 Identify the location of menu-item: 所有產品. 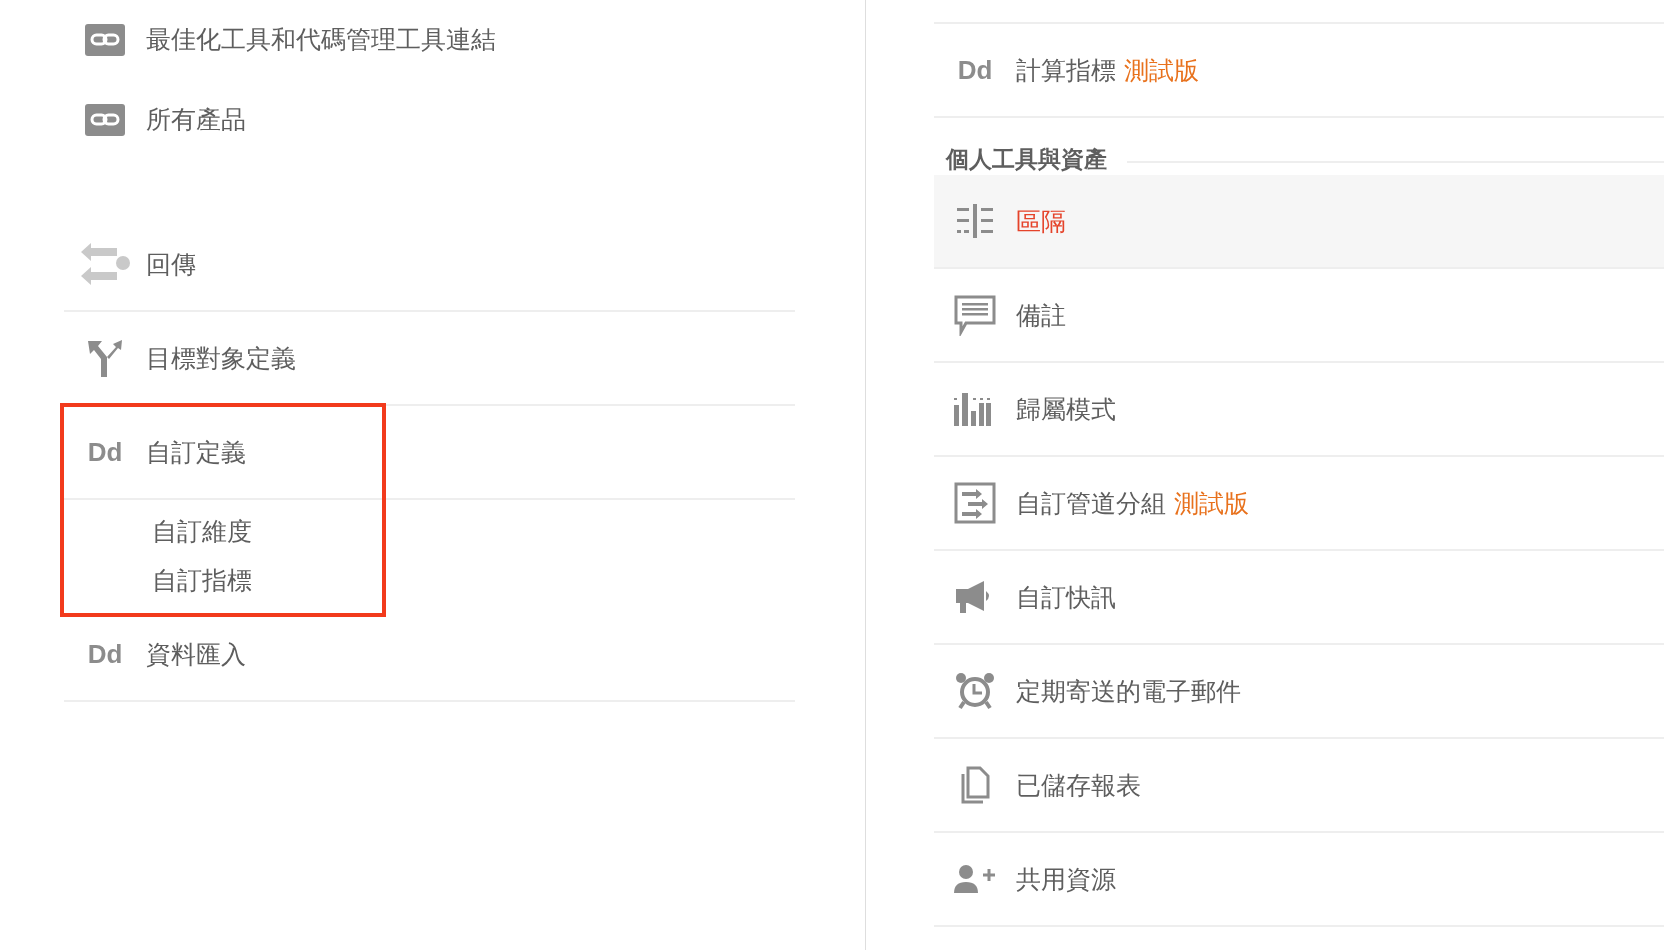
(196, 119).